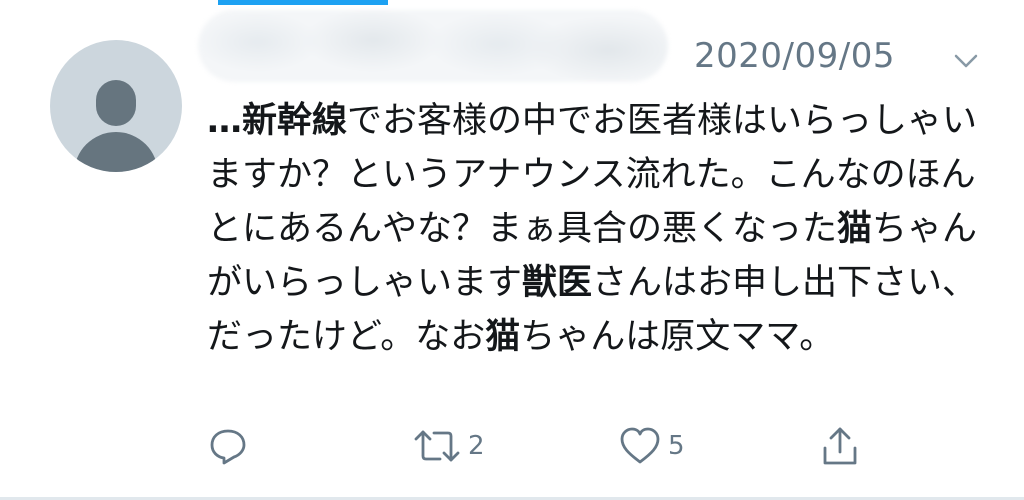 Image resolution: width=1024 pixels, height=500 pixels. I want to click on reply-button, so click(228, 446).